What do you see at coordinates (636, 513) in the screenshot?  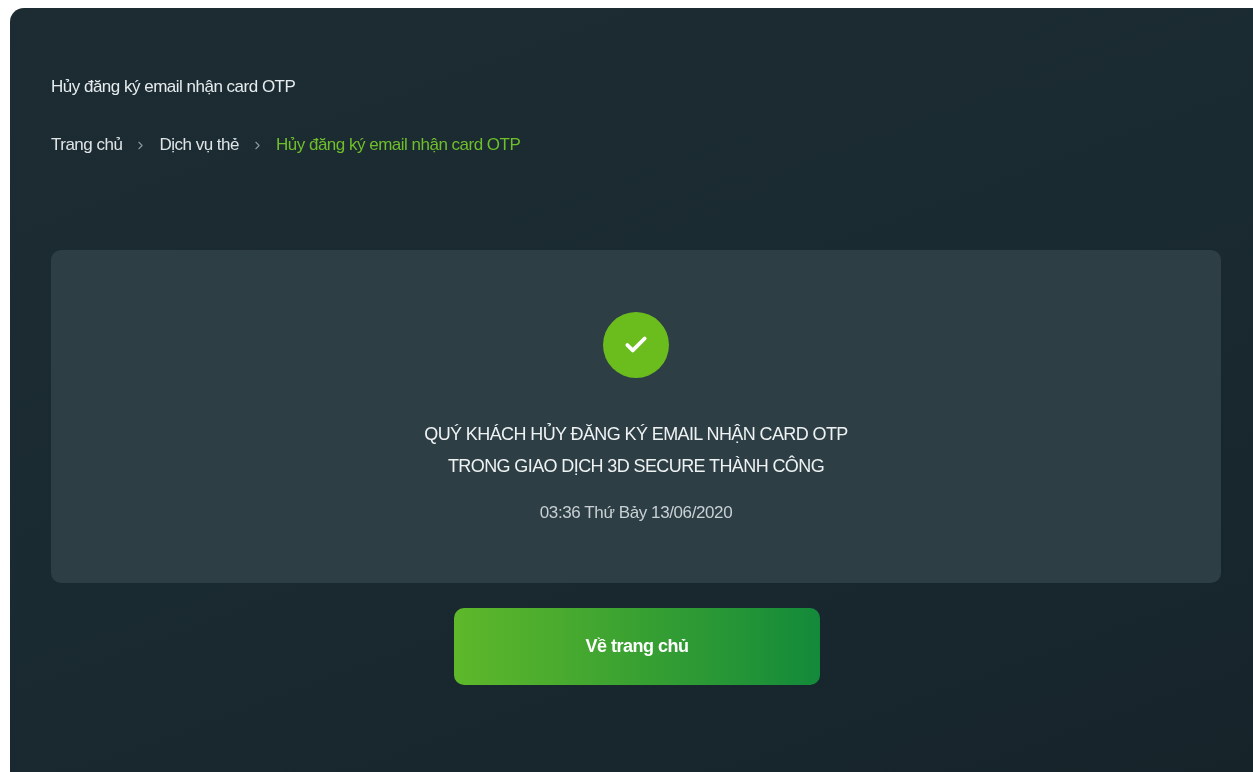 I see `result-datetime: 03:36 Thứ Bảy 13/06/2020` at bounding box center [636, 513].